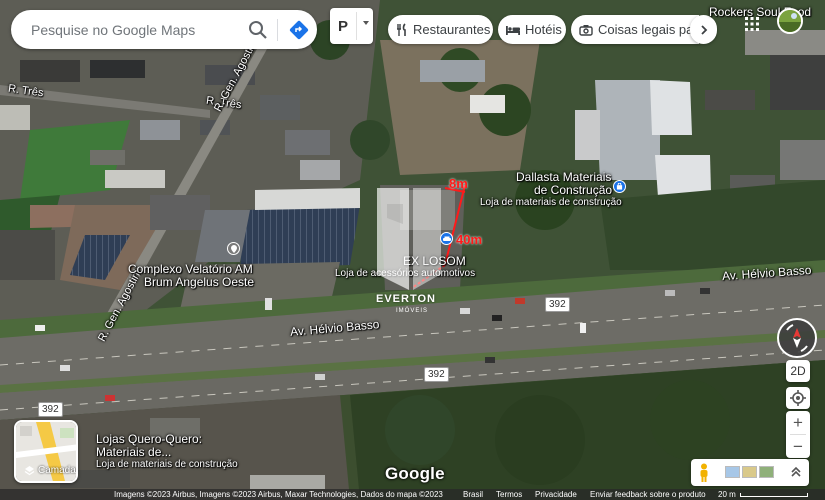  What do you see at coordinates (798, 446) in the screenshot?
I see `zoom-out-button: −` at bounding box center [798, 446].